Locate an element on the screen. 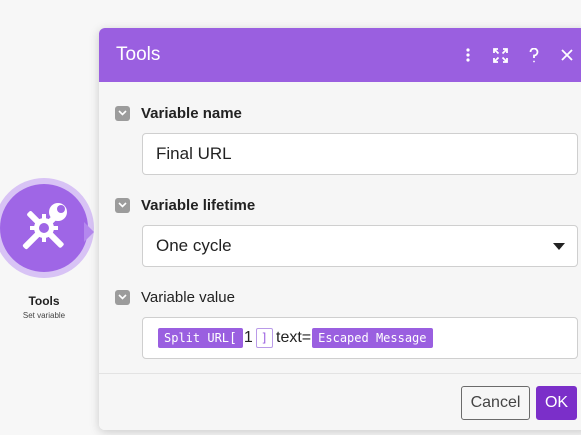 This screenshot has height=435, width=581. split-url-token: Split URL[ is located at coordinates (200, 338).